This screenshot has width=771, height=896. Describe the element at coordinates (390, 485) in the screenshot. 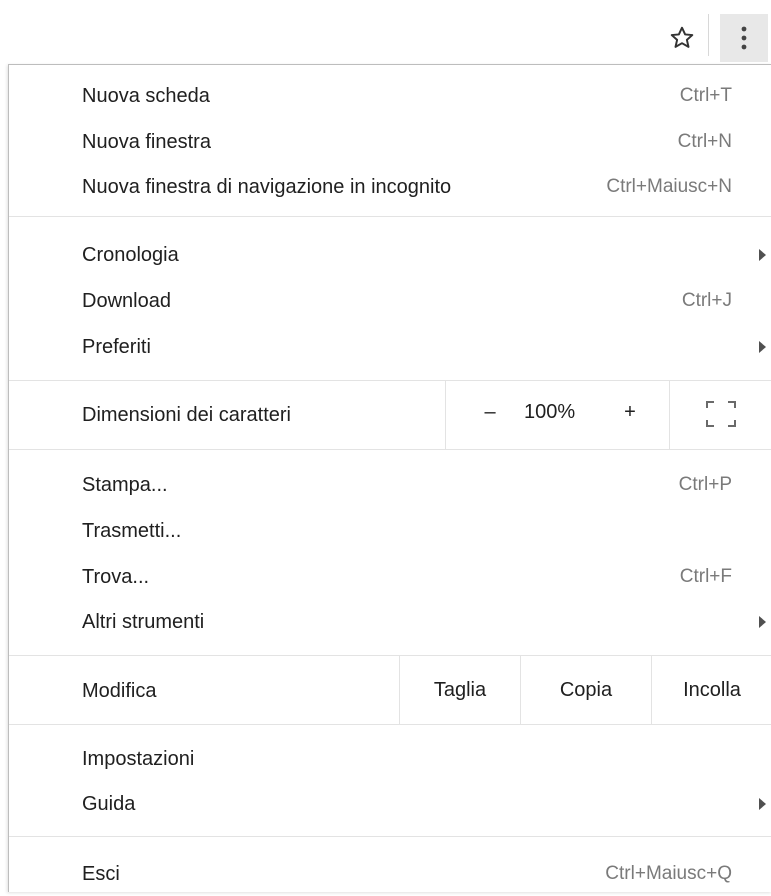

I see `menu-item-print: Stampa... Ctrl+P` at that location.